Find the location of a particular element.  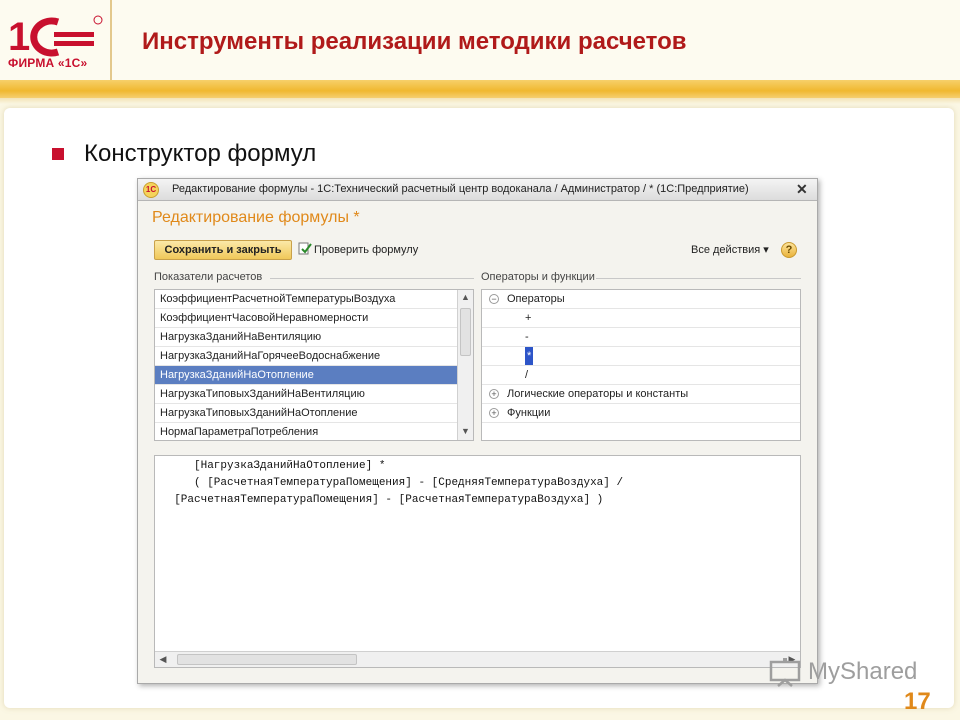

formula-line: [НагрузкаЗданийНаОтопление] * is located at coordinates (273, 466).